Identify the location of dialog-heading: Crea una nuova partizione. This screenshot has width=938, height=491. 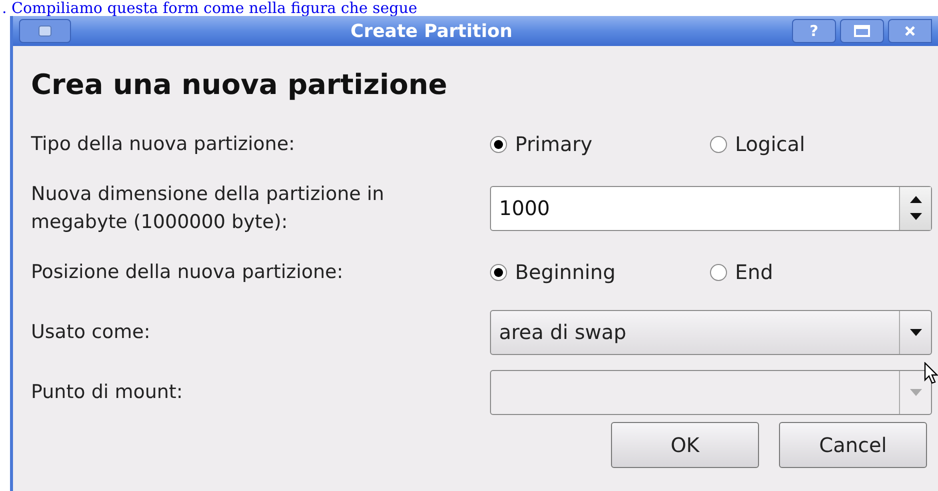
(239, 85).